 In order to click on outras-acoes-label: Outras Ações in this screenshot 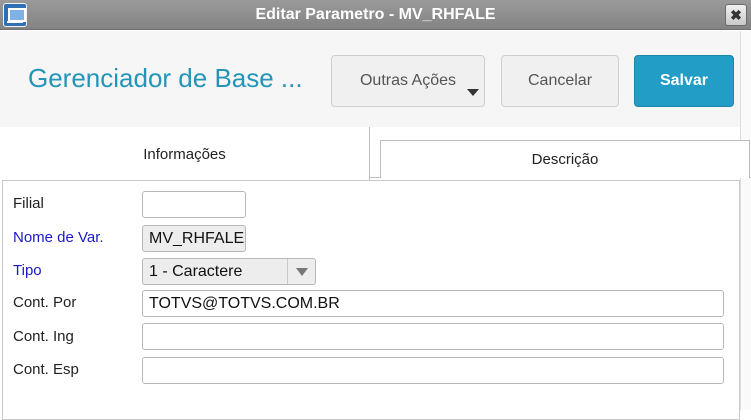, I will do `click(408, 80)`.